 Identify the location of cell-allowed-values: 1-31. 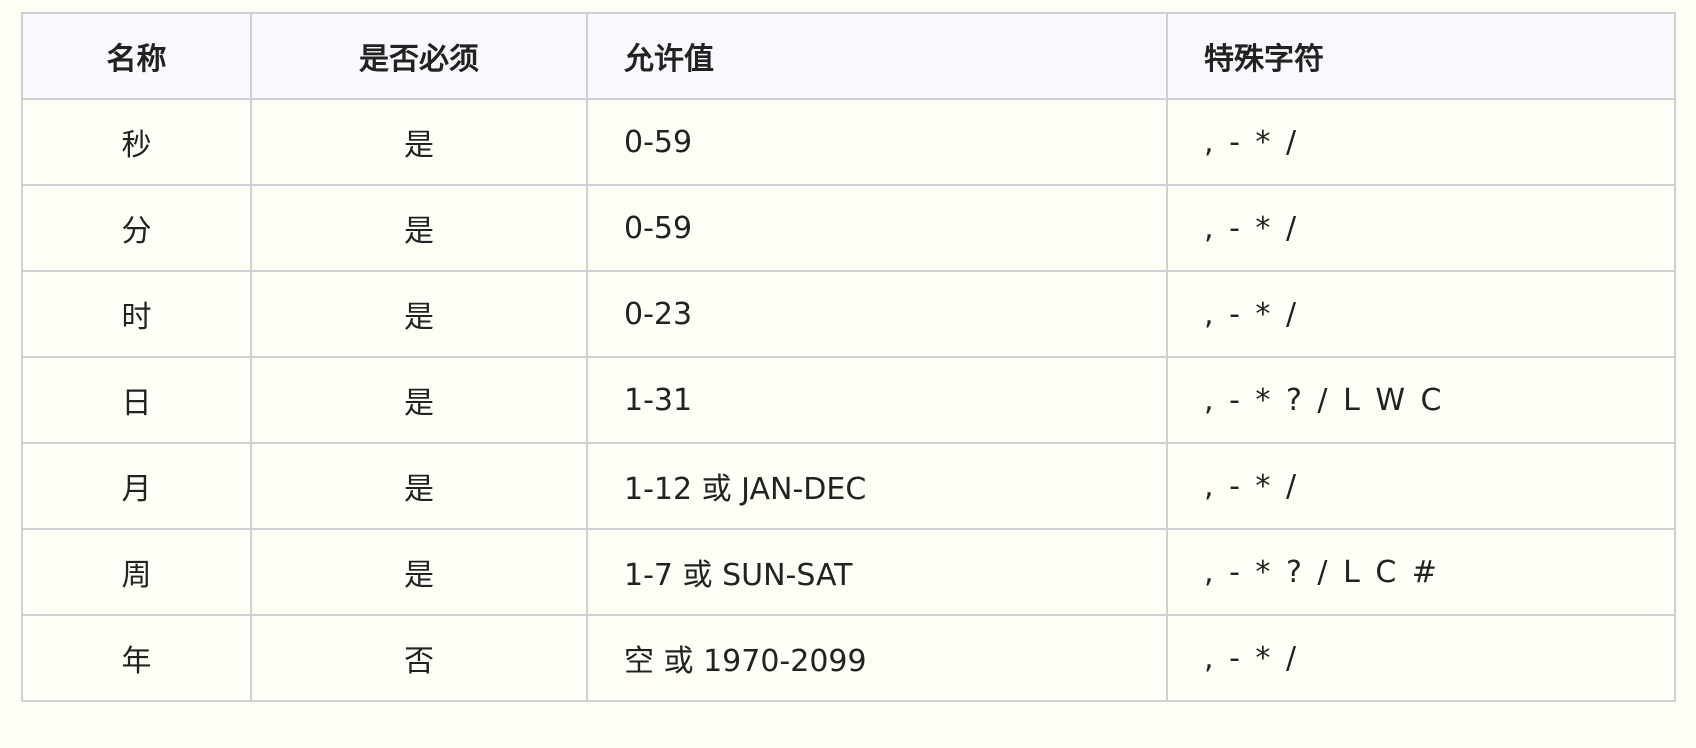
(877, 400).